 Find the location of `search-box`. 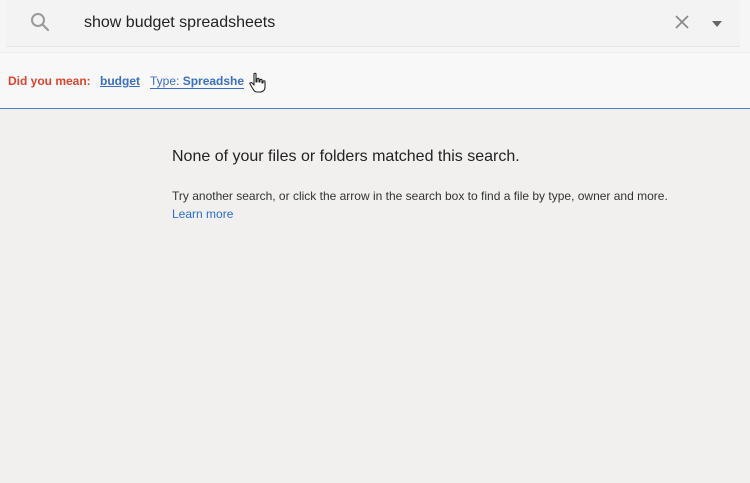

search-box is located at coordinates (373, 23).